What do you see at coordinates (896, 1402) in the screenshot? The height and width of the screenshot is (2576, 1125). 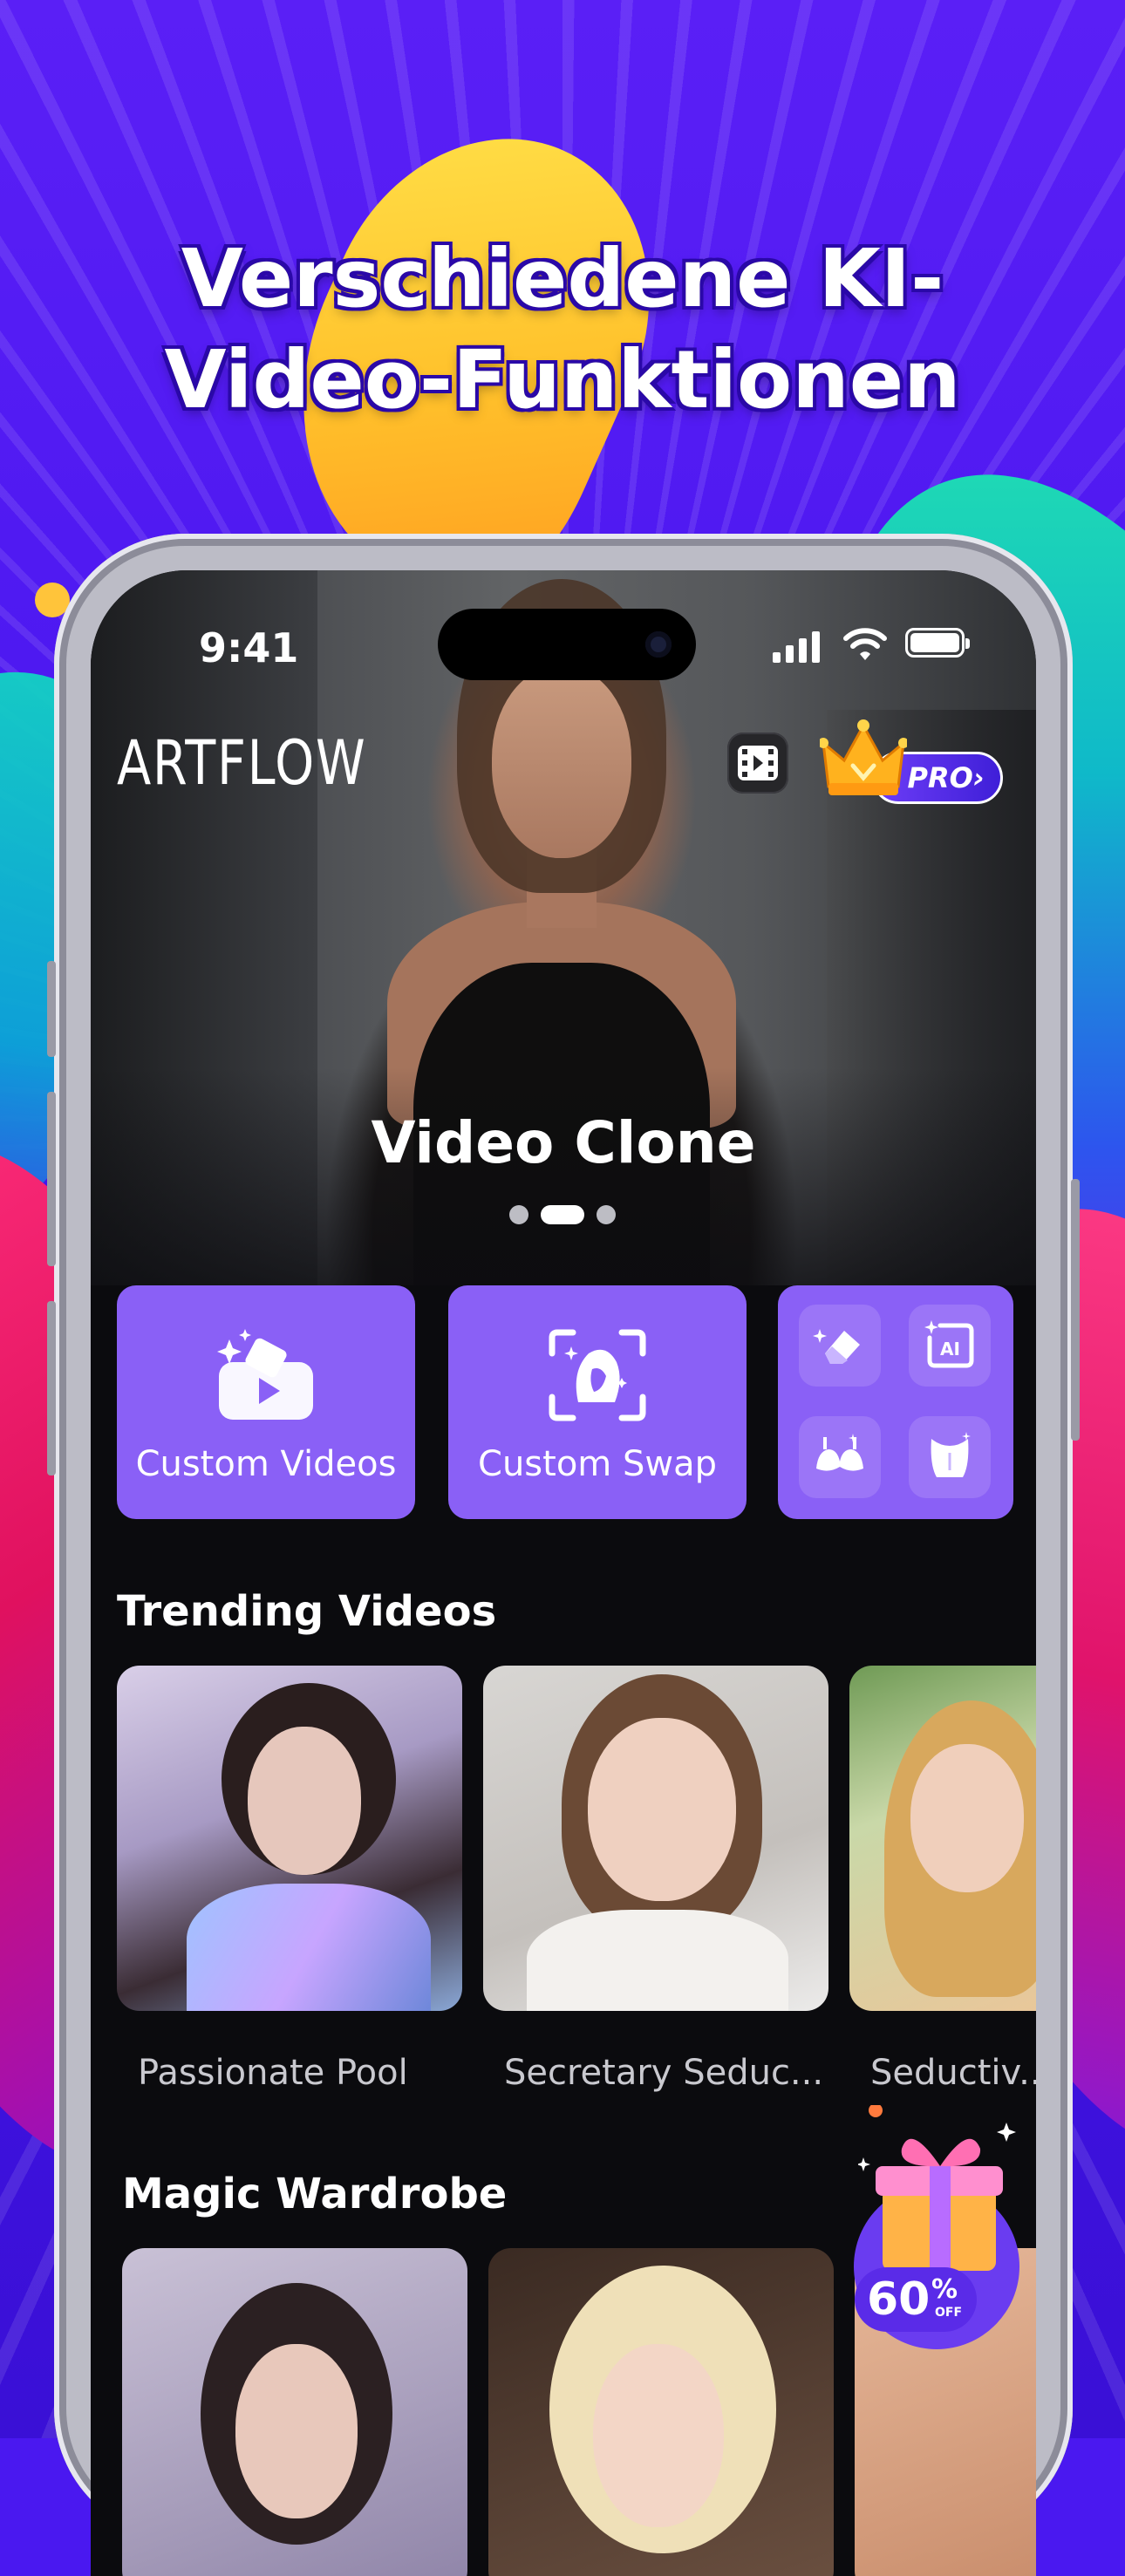 I see `tools-grid: AI` at bounding box center [896, 1402].